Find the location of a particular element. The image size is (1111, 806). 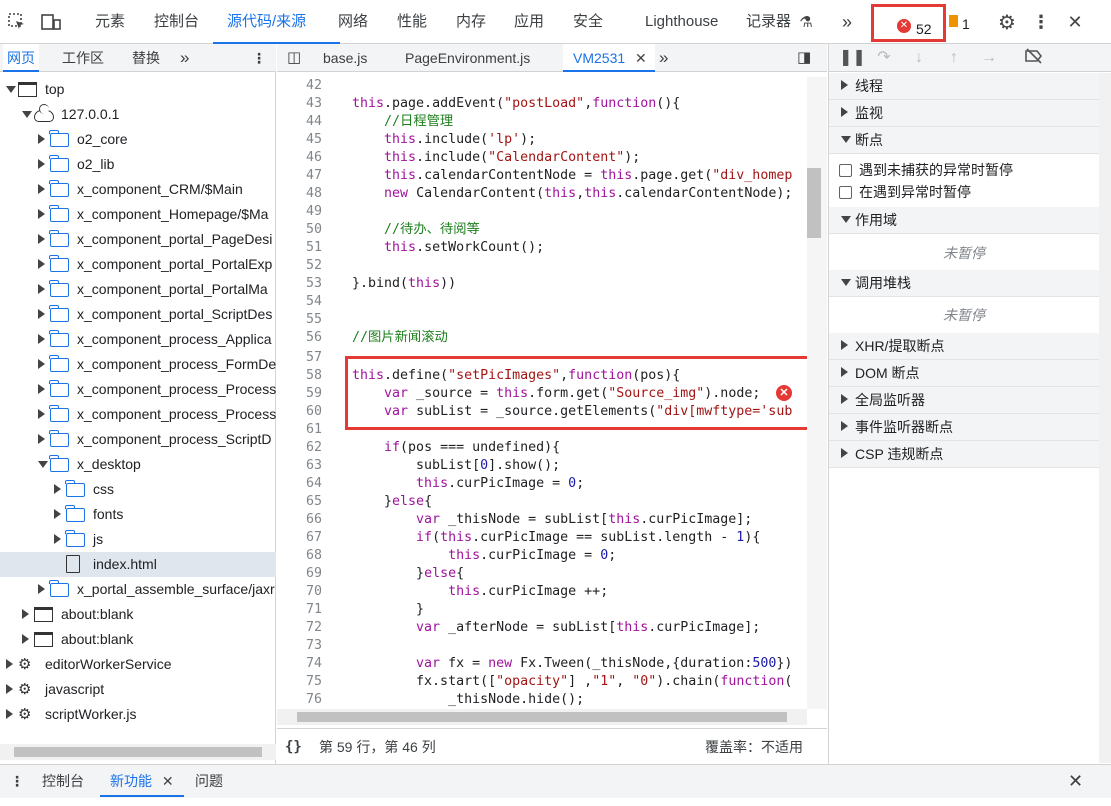

tree-item: x_component_process_Process is located at coordinates (138, 414).